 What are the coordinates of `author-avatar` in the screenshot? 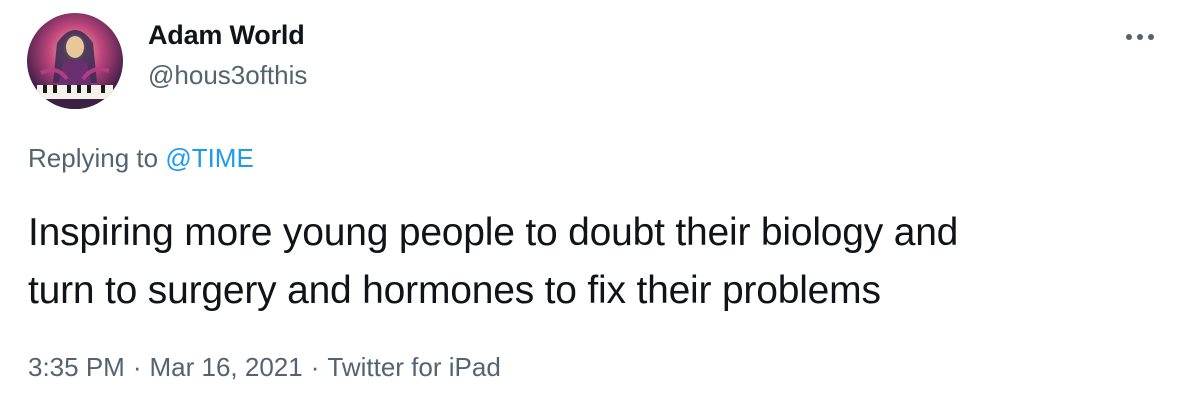 It's located at (75, 61).